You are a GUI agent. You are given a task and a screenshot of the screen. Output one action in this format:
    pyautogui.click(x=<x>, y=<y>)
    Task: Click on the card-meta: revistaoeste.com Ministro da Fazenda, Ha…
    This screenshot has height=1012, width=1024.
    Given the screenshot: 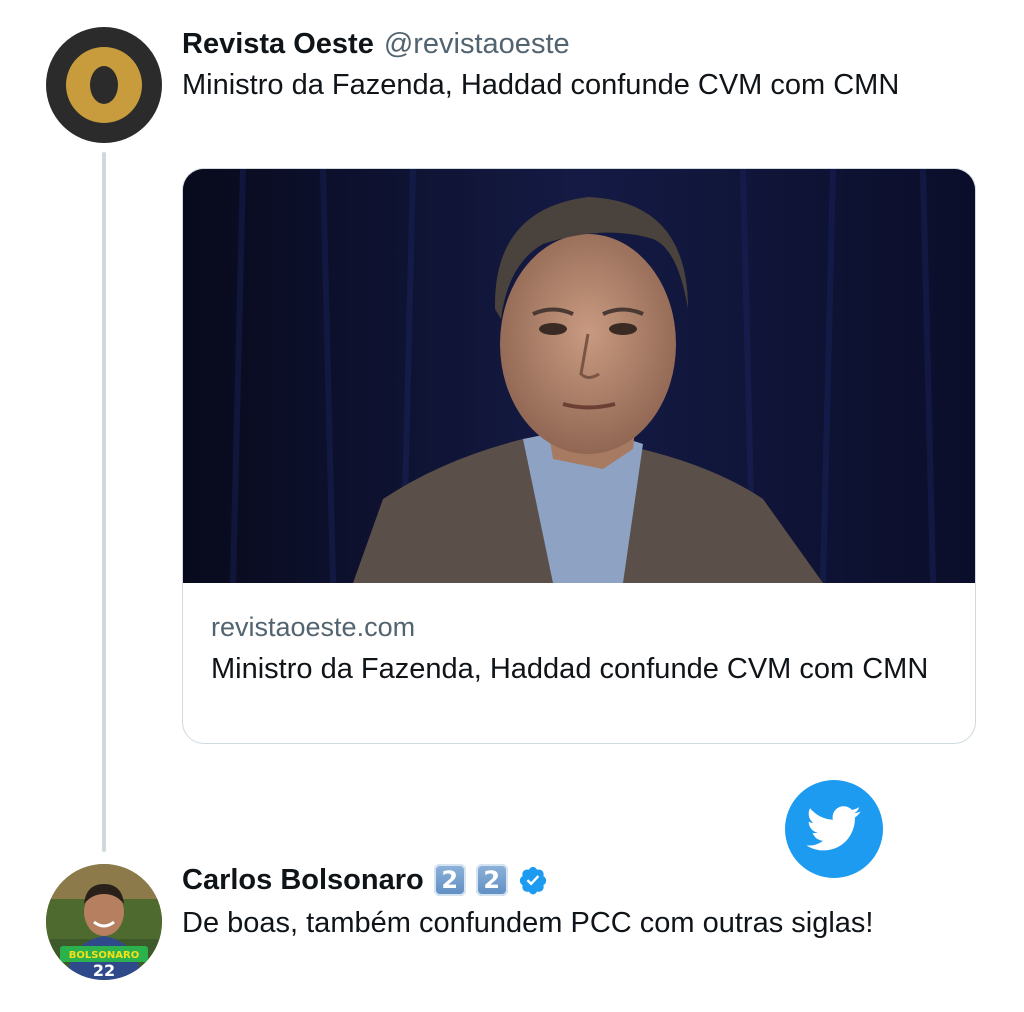 What is the action you would take?
    pyautogui.click(x=571, y=649)
    